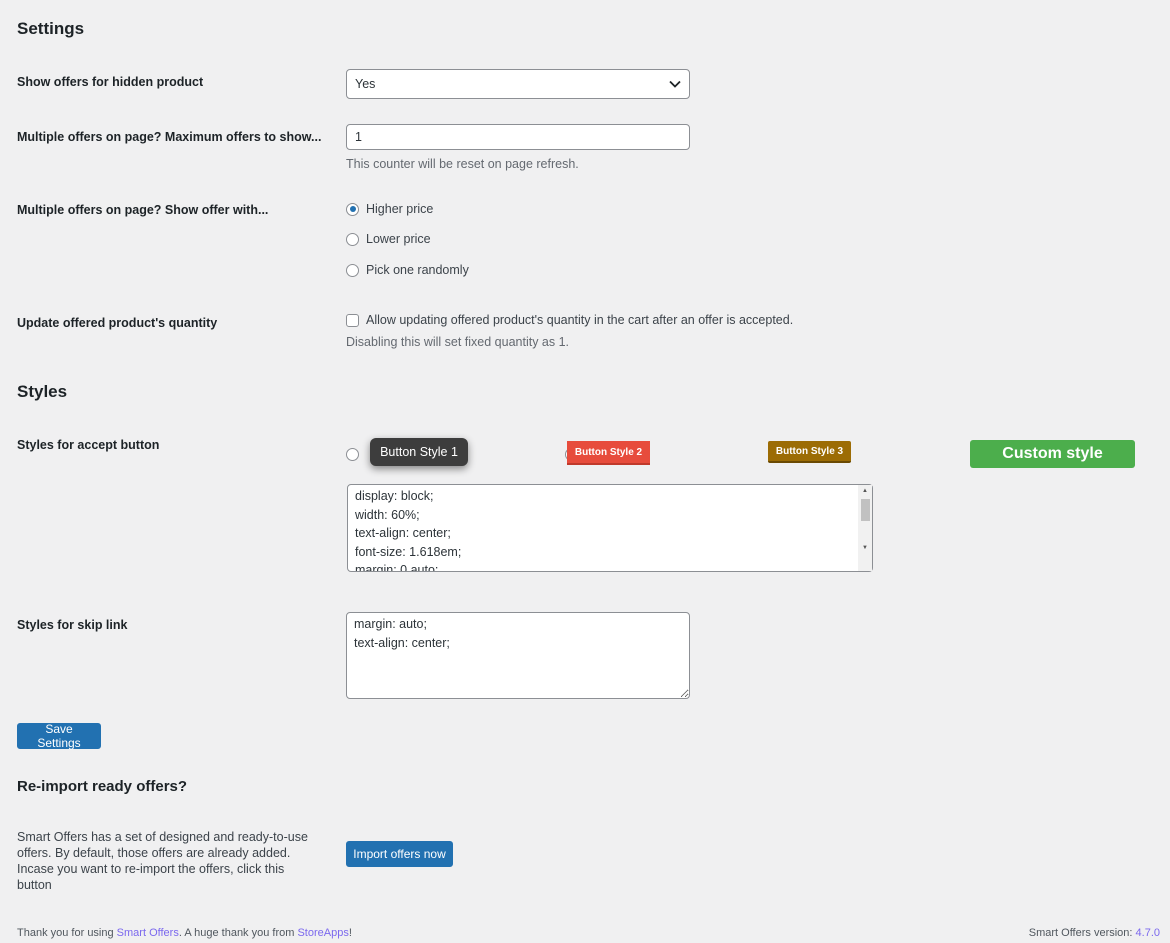 The width and height of the screenshot is (1170, 943). What do you see at coordinates (72, 625) in the screenshot?
I see `skip-link-label: Styles for skip link` at bounding box center [72, 625].